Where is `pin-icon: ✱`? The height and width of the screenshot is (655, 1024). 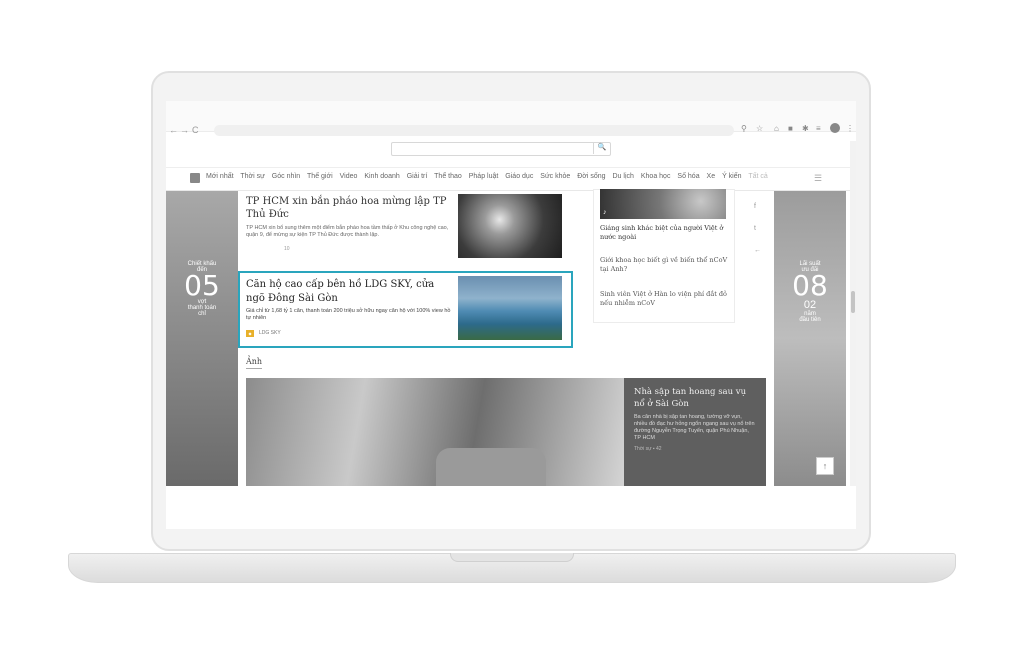 pin-icon: ✱ is located at coordinates (805, 128).